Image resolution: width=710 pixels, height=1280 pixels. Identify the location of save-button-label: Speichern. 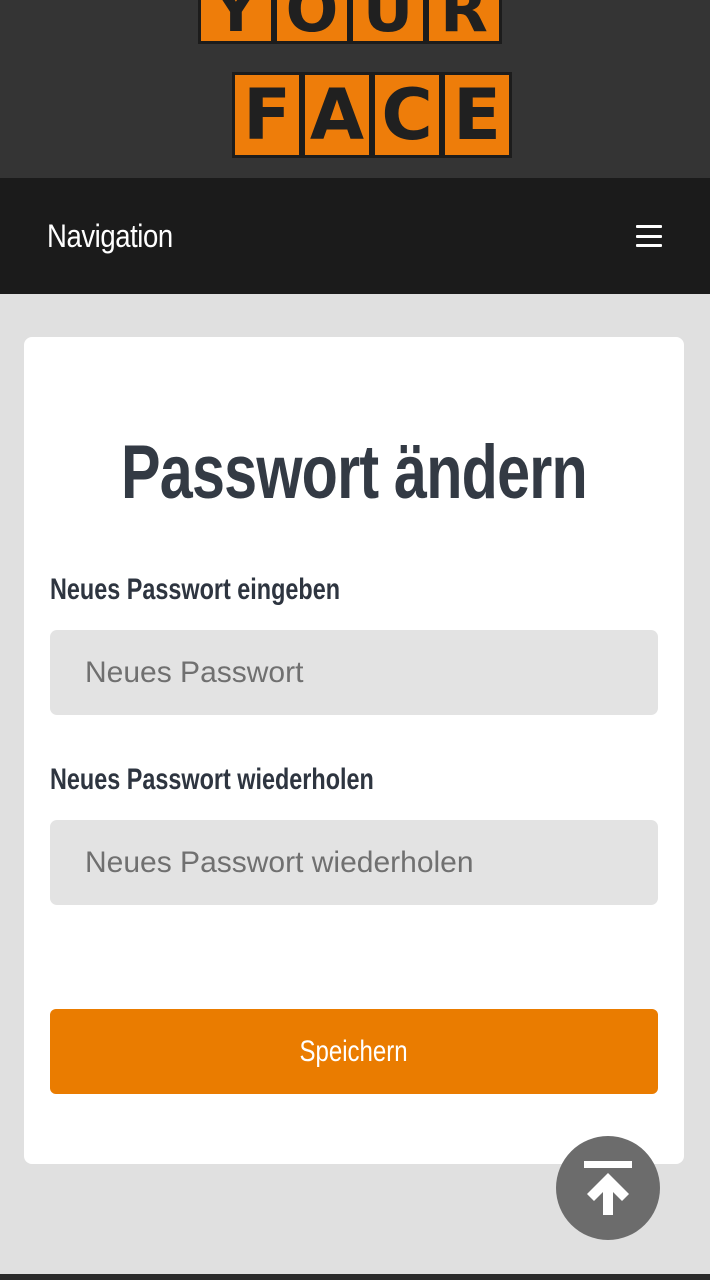
(354, 1051).